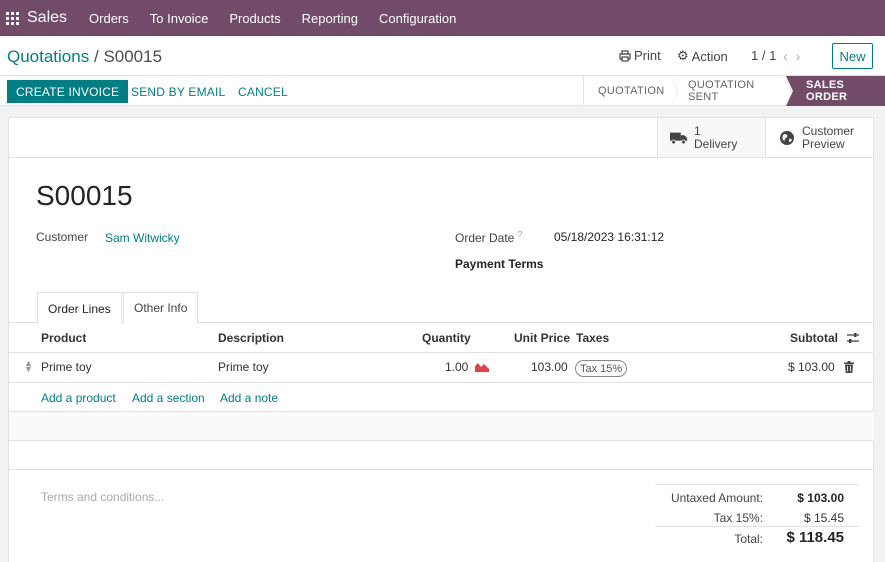  Describe the element at coordinates (66, 367) in the screenshot. I see `row-product: Prime toy` at that location.